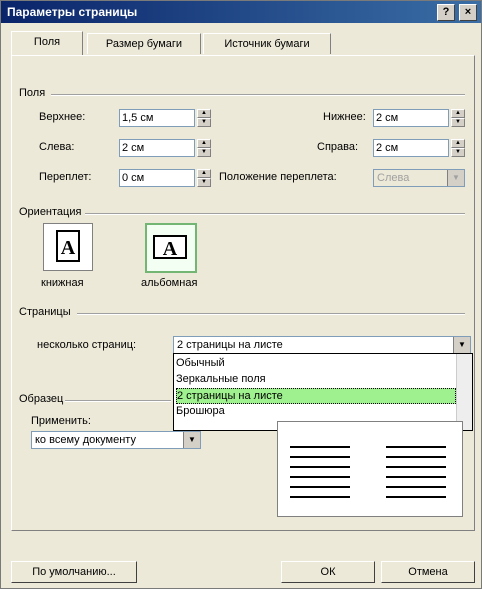  I want to click on apply-to-label: Применить:, so click(61, 421).